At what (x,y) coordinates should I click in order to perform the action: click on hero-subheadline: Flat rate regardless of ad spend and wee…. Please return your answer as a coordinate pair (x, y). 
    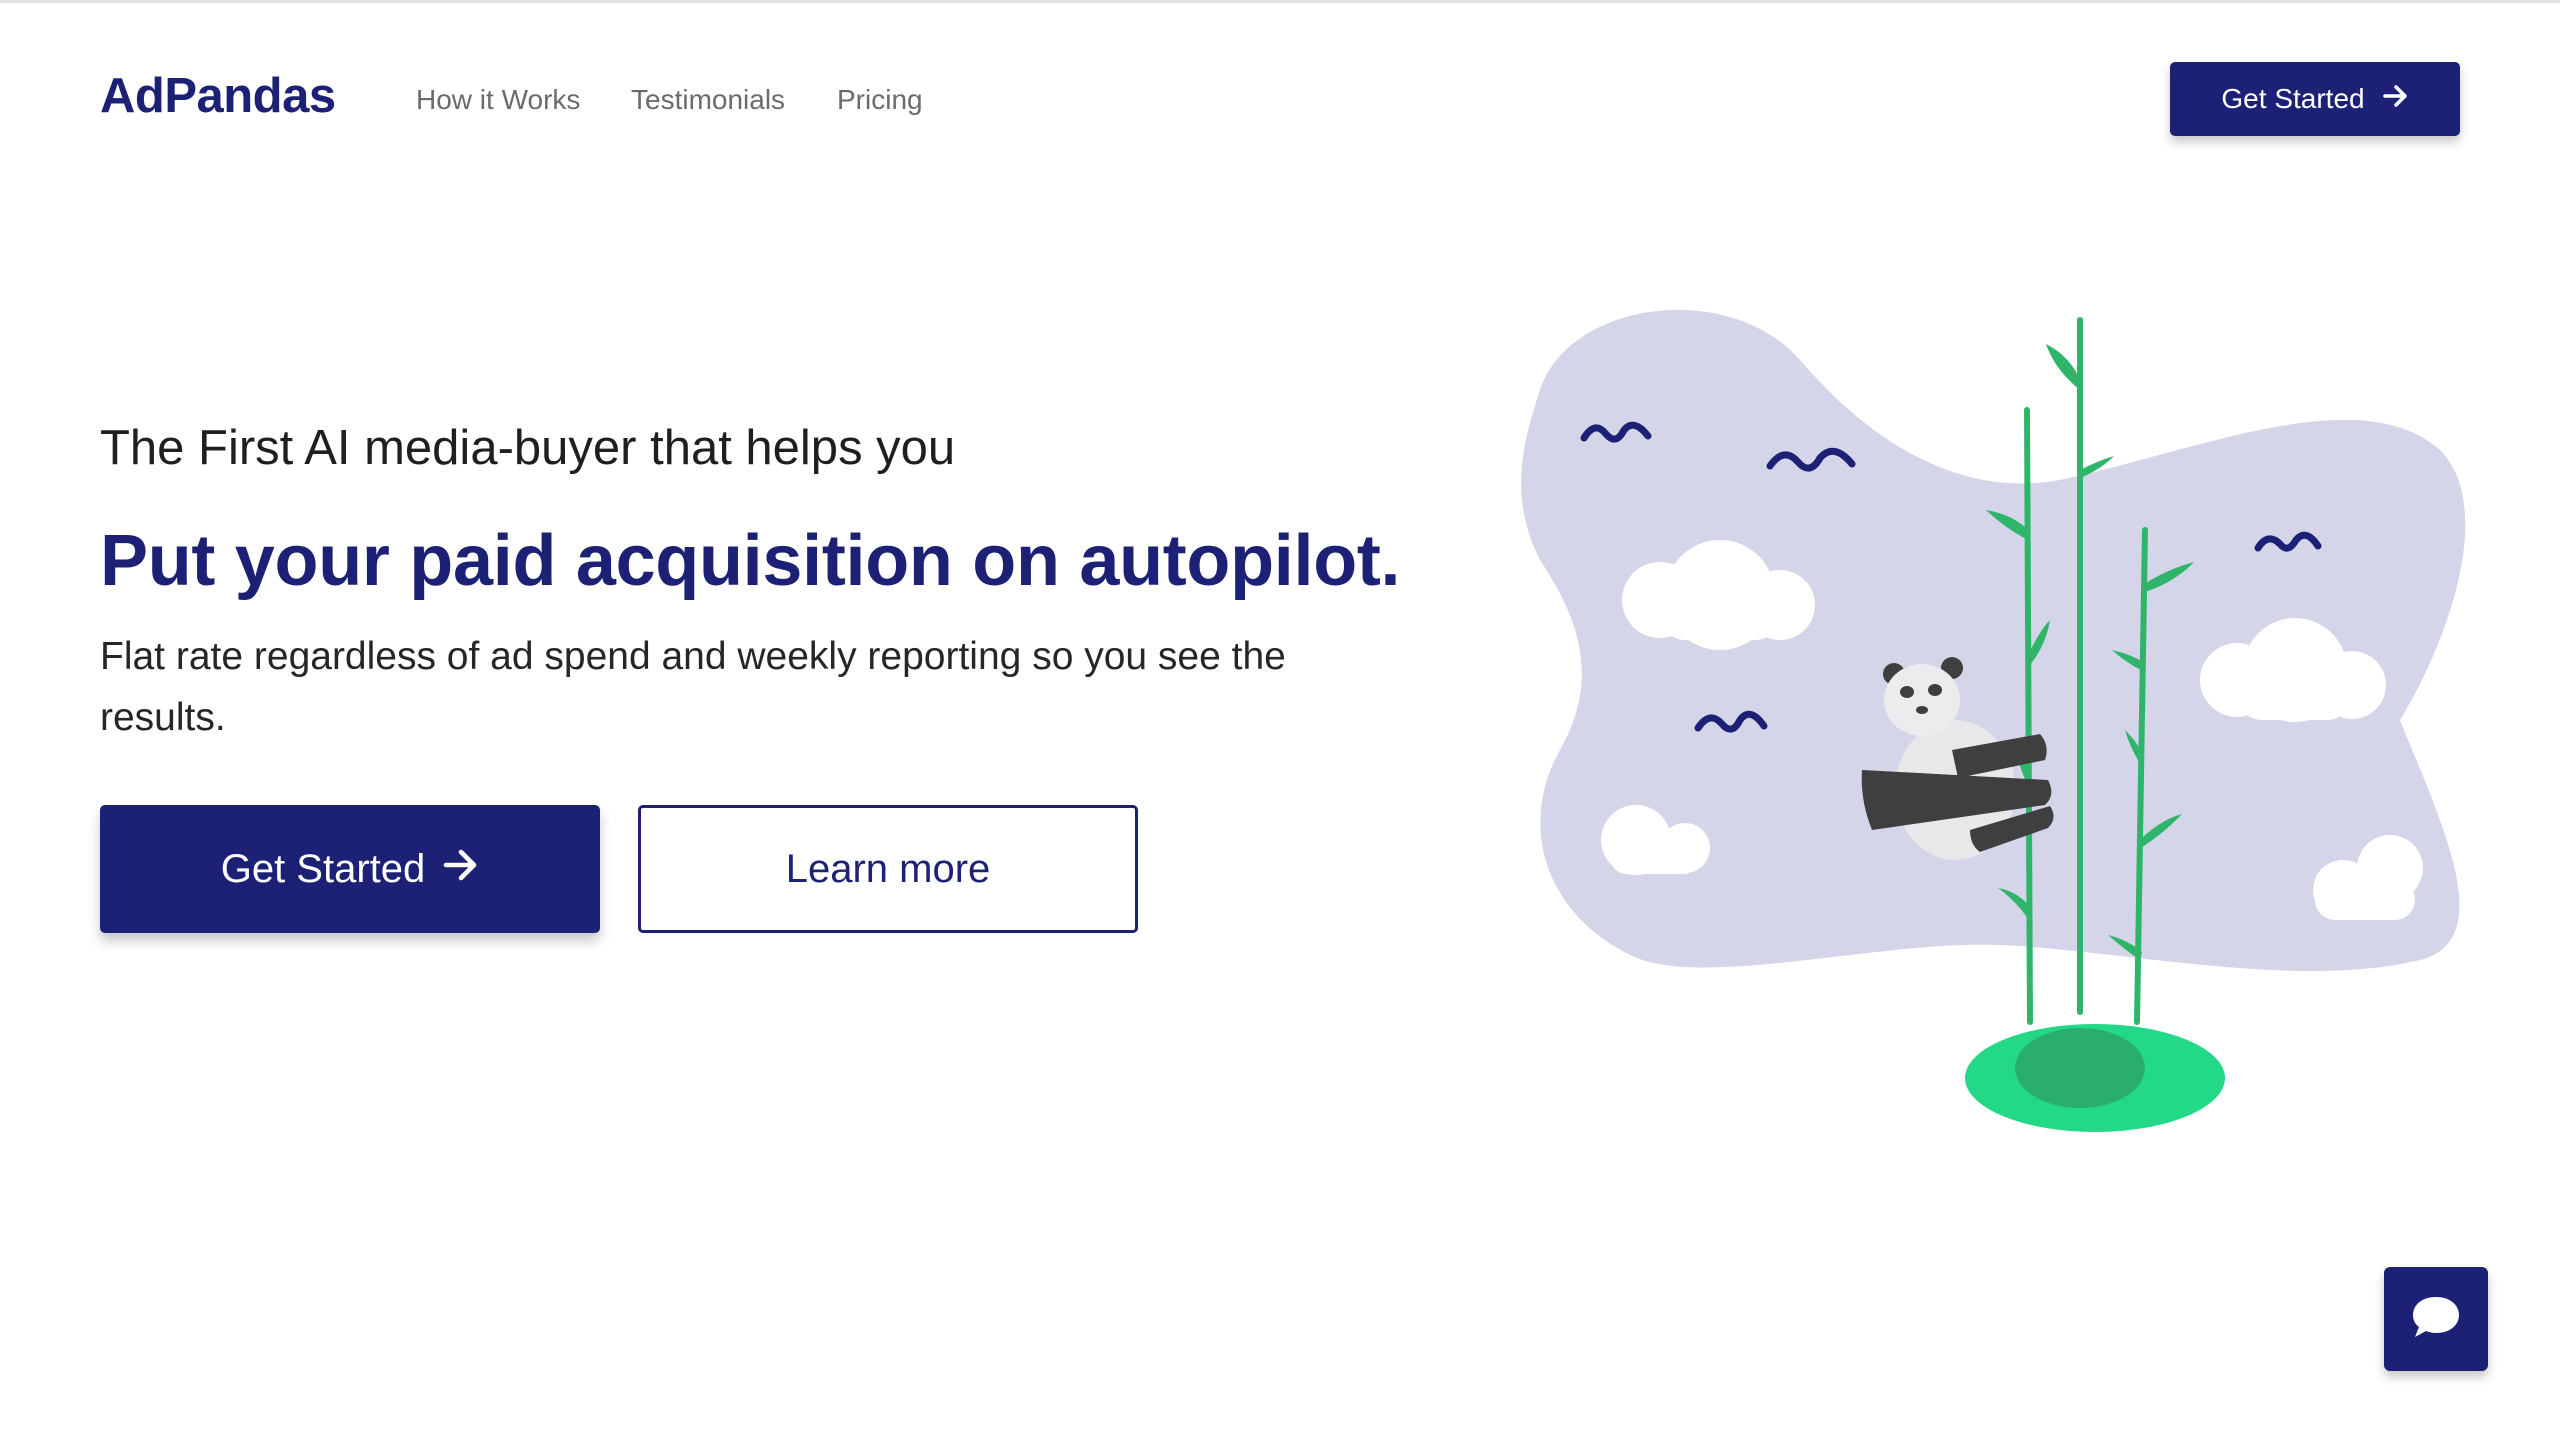
    Looking at the image, I should click on (693, 687).